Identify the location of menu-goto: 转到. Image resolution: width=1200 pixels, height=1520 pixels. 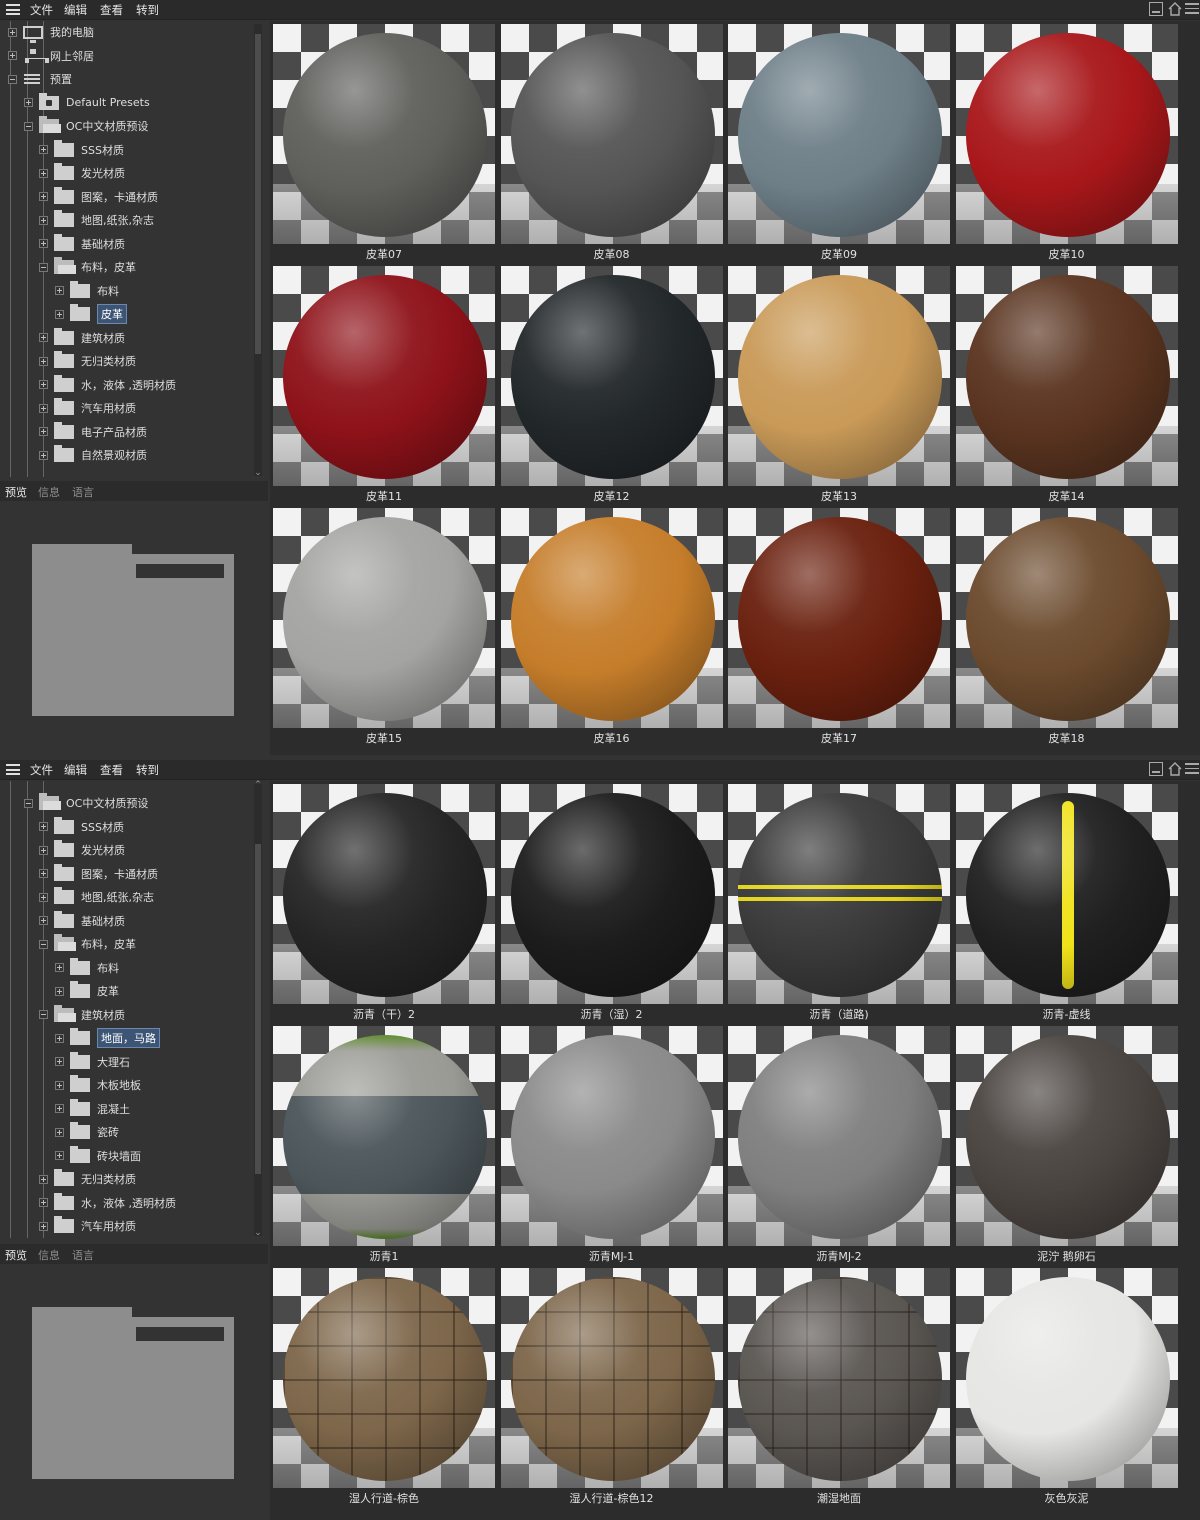
(147, 770).